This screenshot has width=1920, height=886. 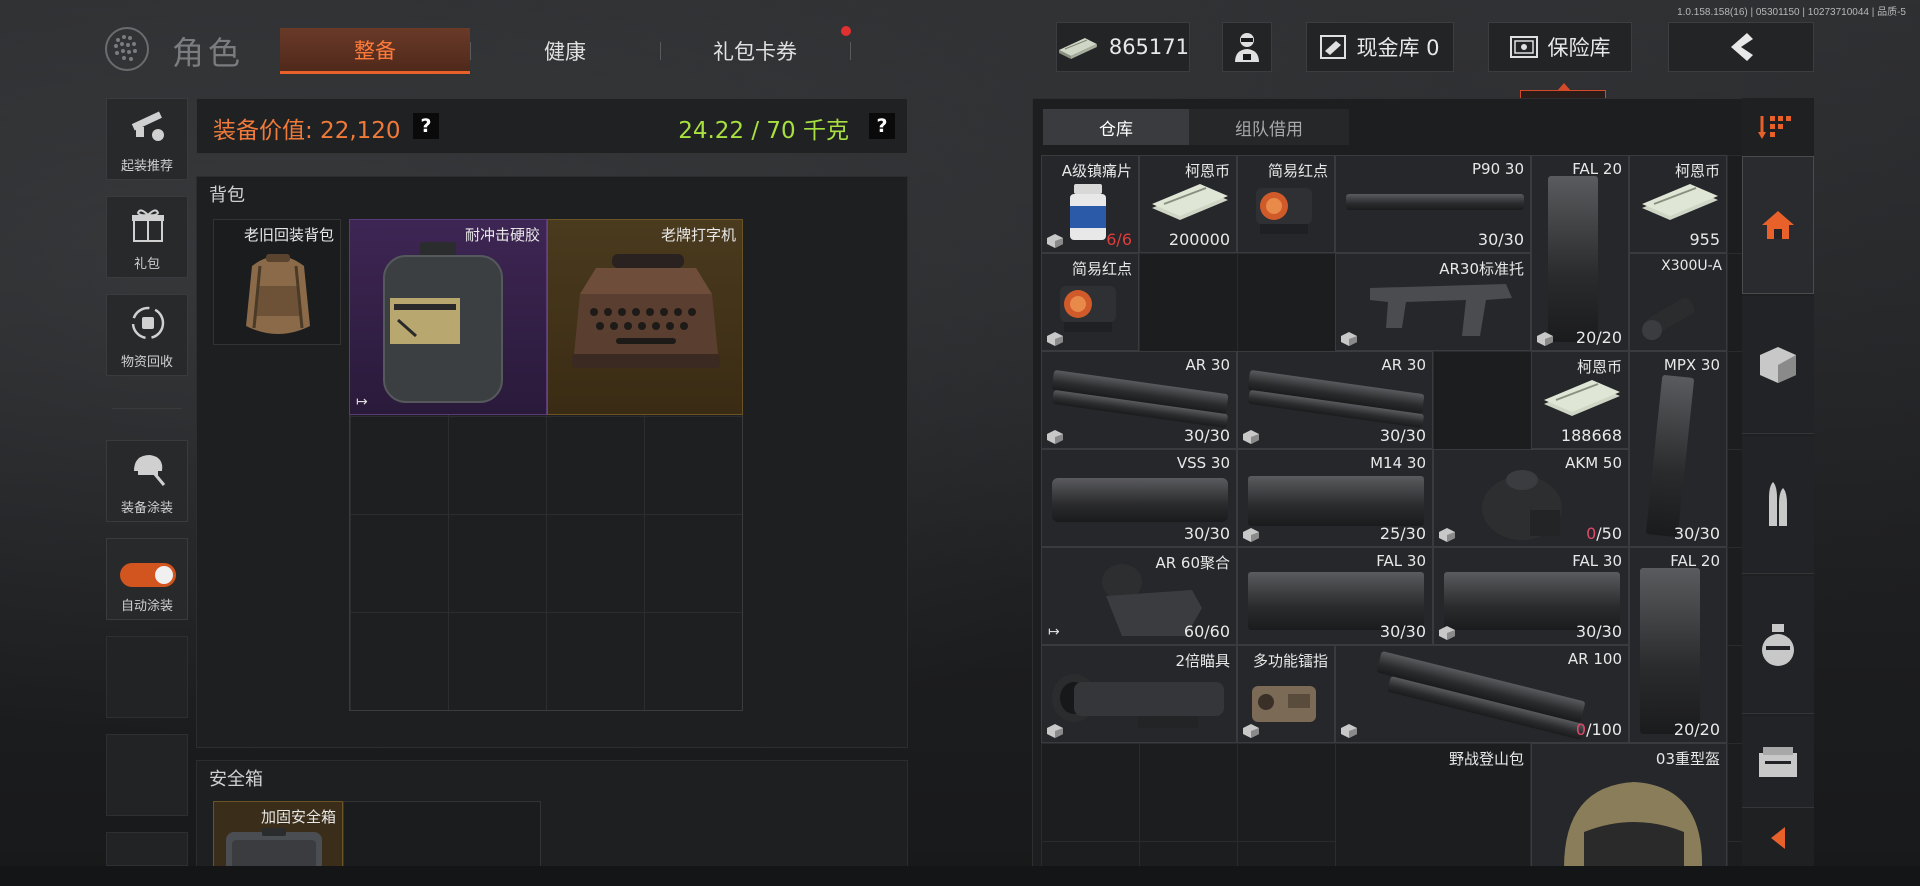 I want to click on cash-vault-label: 现金库 0, so click(x=1398, y=48).